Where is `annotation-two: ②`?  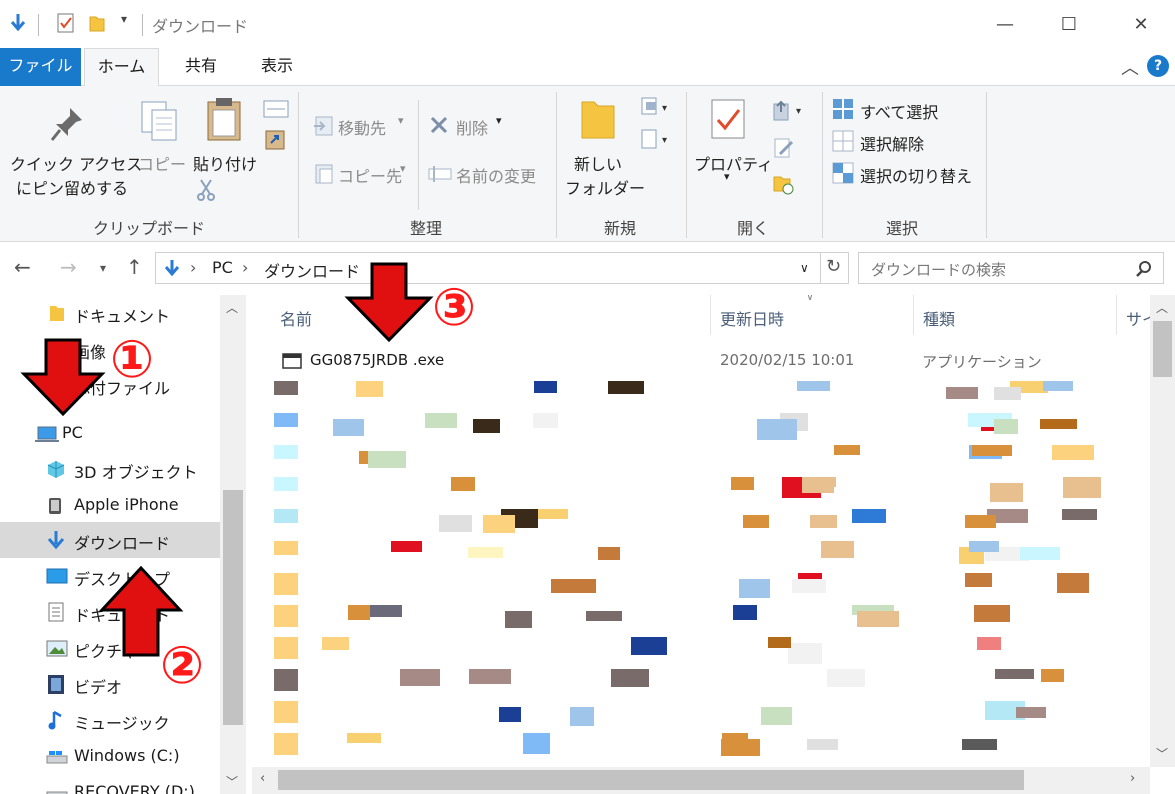
annotation-two: ② is located at coordinates (182, 666).